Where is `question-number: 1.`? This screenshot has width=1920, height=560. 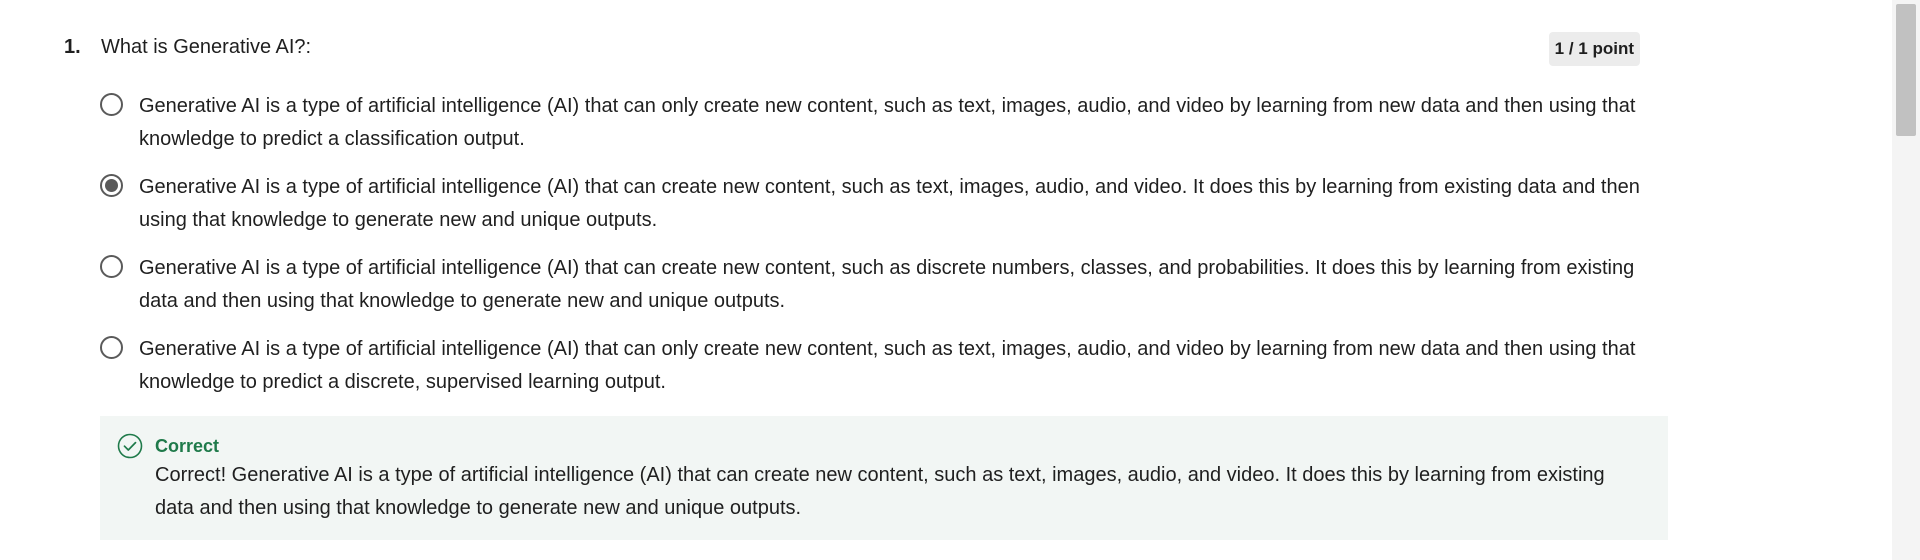 question-number: 1. is located at coordinates (72, 47).